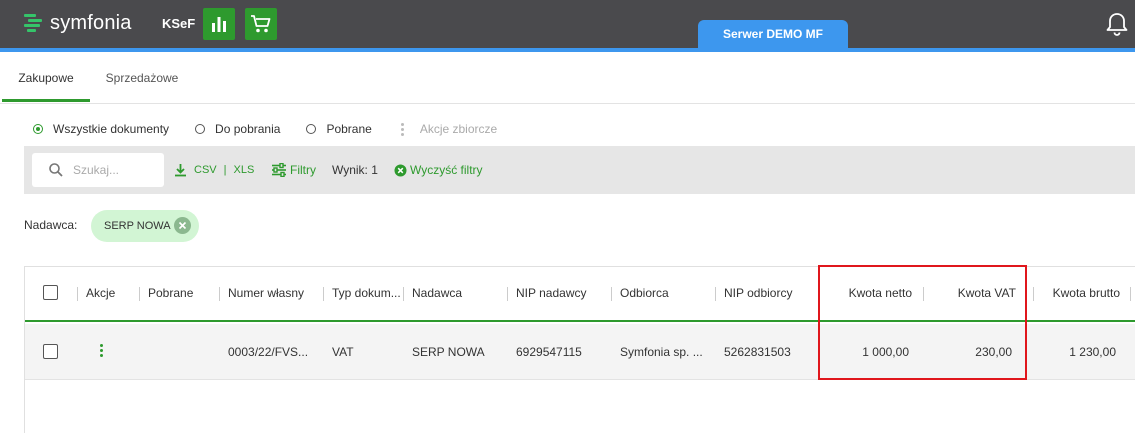 This screenshot has width=1135, height=433. Describe the element at coordinates (403, 129) in the screenshot. I see `kebab-icon` at that location.